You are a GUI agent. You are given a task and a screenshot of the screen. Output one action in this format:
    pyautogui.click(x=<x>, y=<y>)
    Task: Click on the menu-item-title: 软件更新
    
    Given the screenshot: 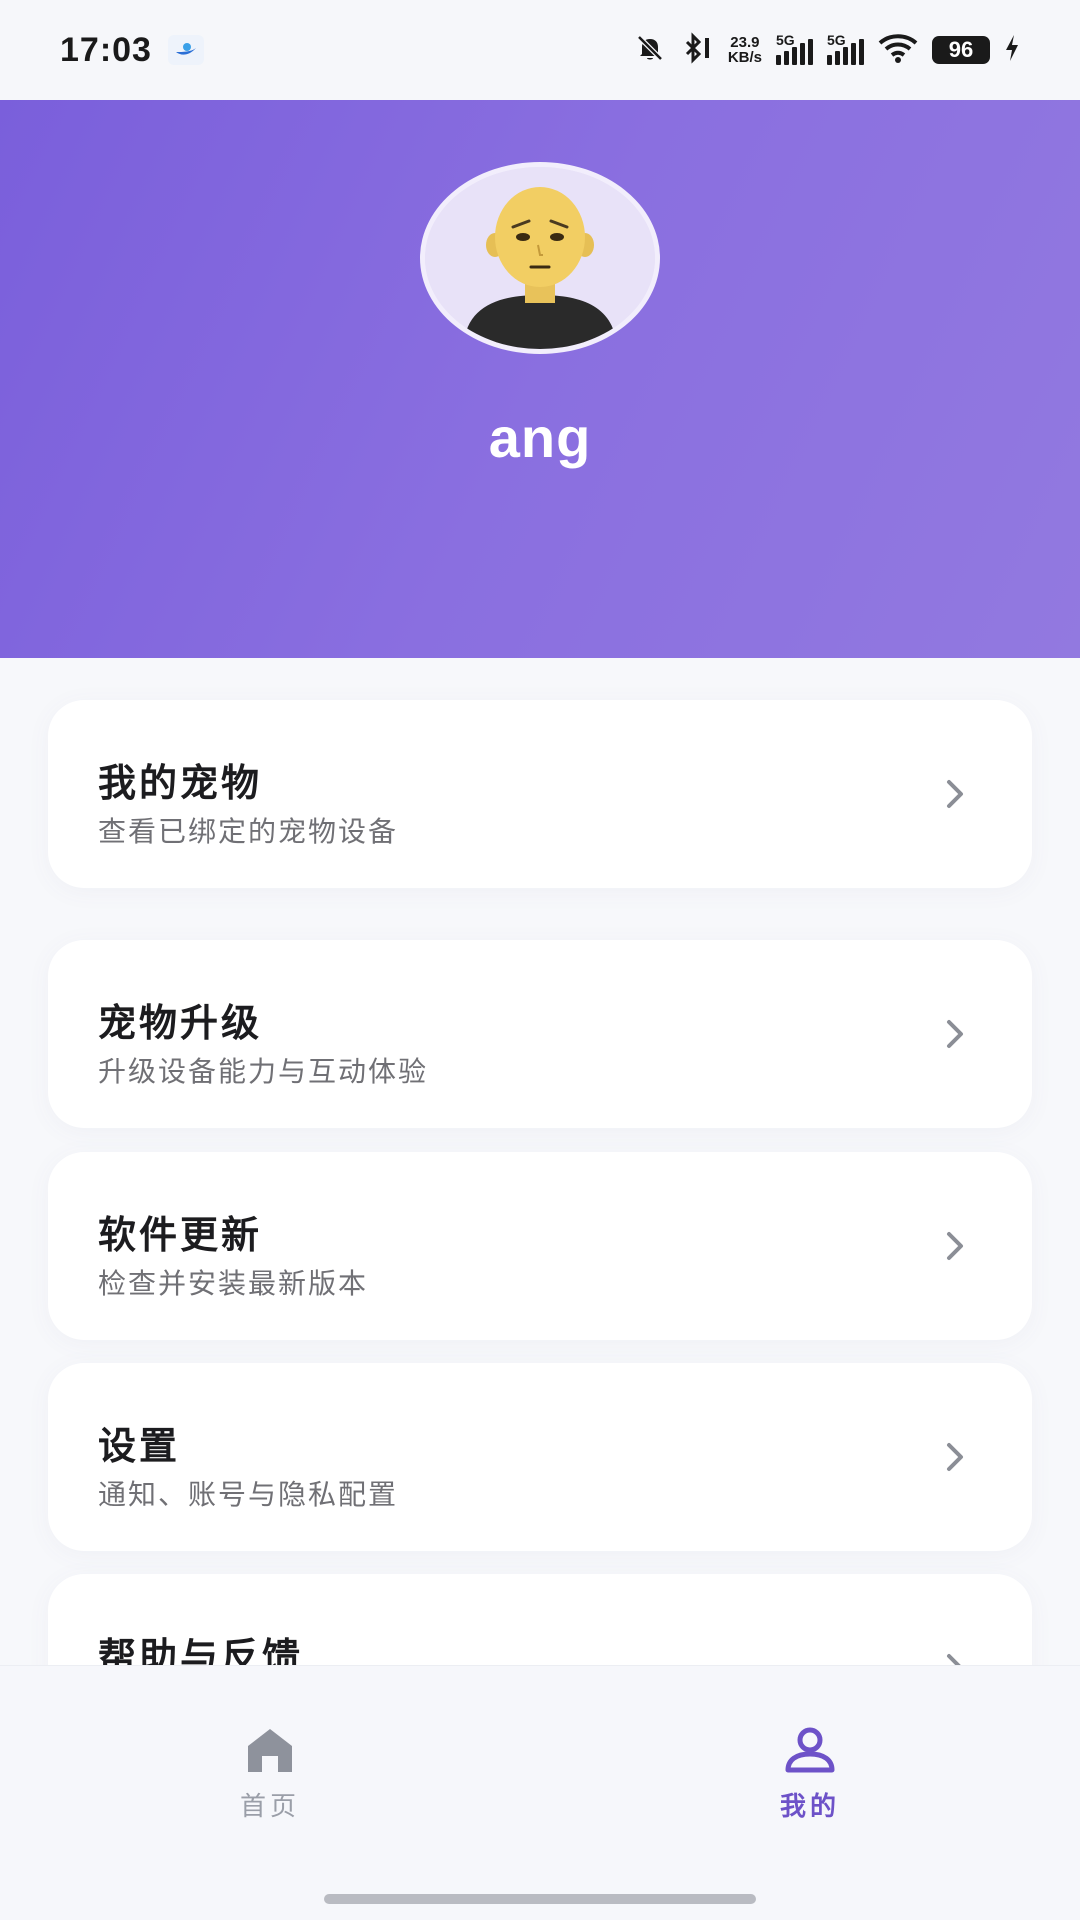 What is the action you would take?
    pyautogui.click(x=180, y=1235)
    